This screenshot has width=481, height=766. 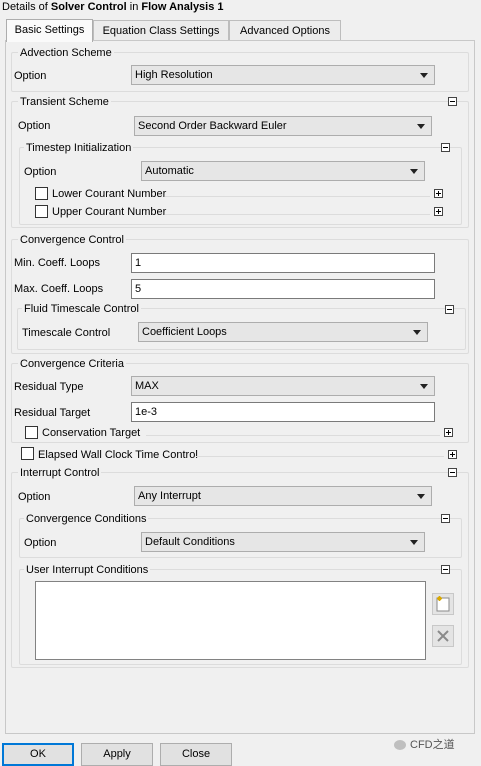 What do you see at coordinates (79, 148) in the screenshot?
I see `timestep-initialization-label: Timestep Initialization` at bounding box center [79, 148].